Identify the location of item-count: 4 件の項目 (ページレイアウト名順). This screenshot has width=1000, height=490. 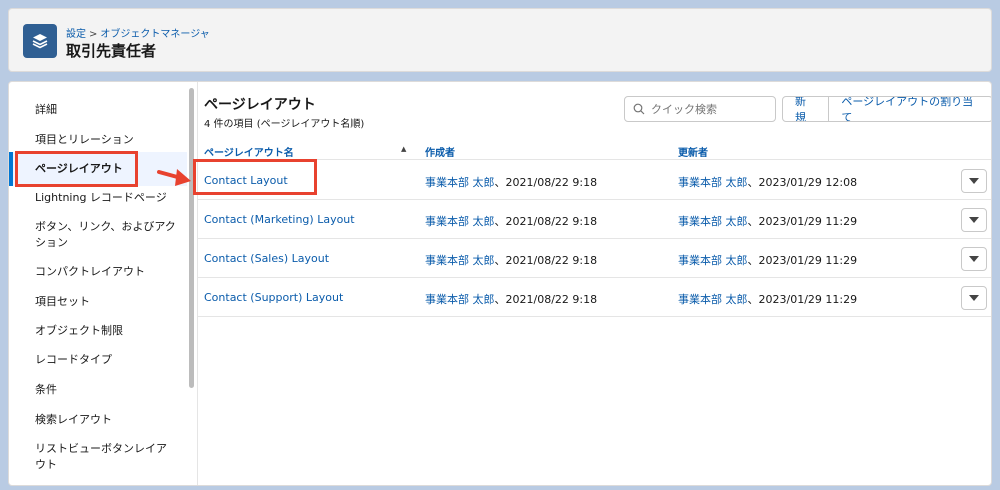
(284, 124).